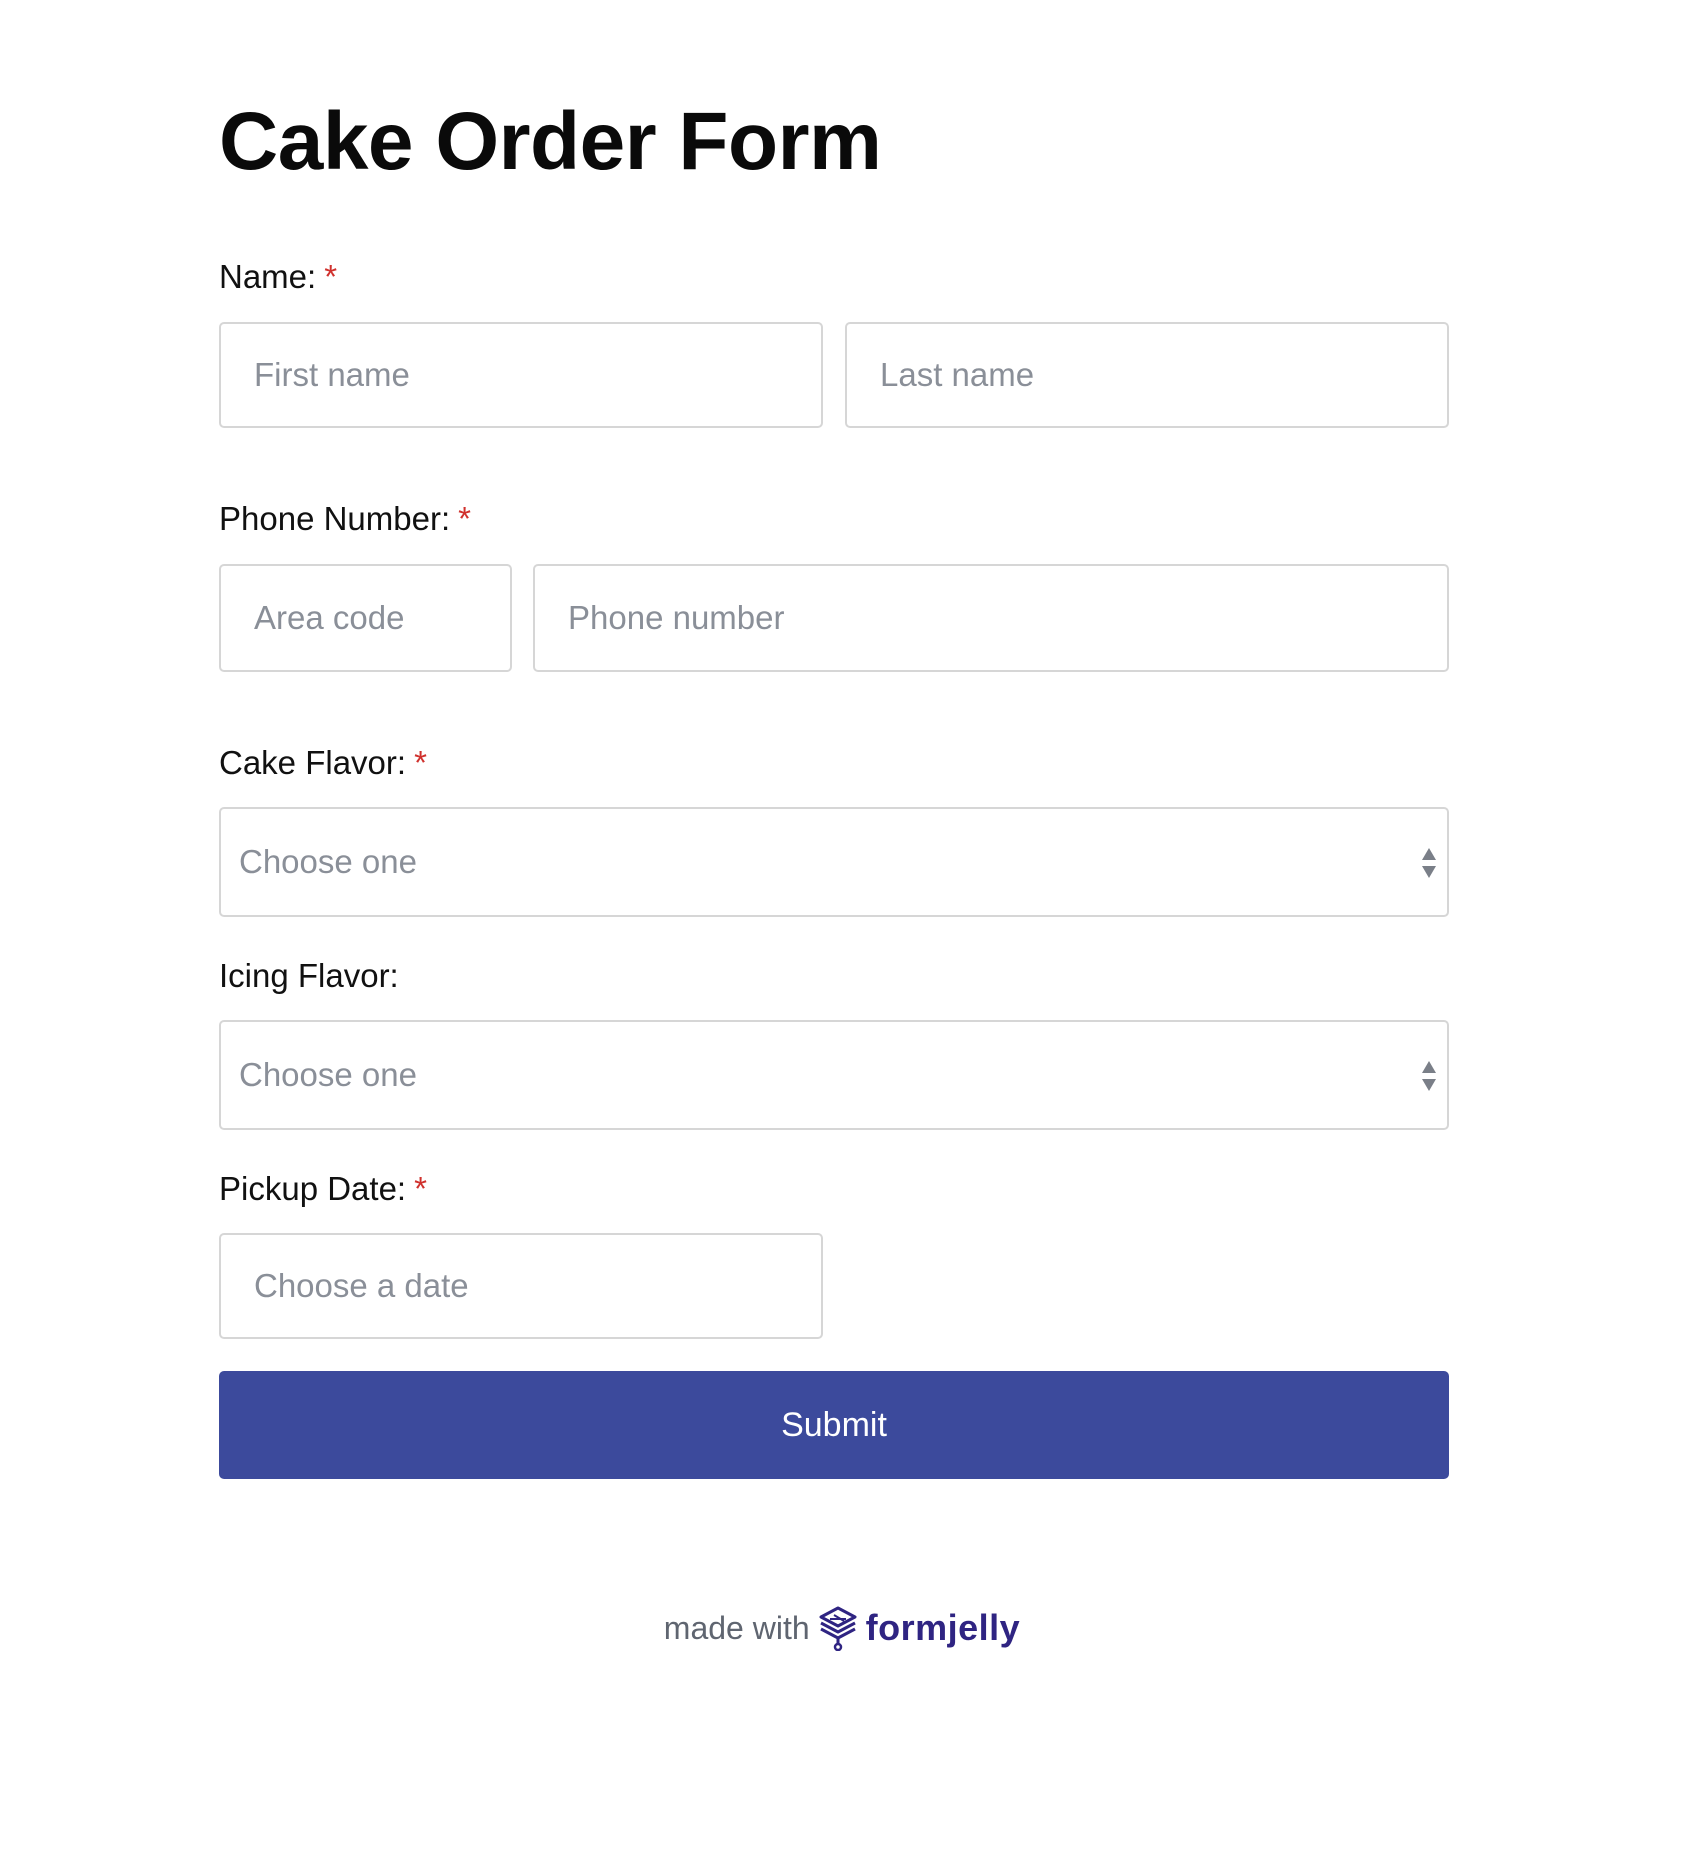  What do you see at coordinates (335, 518) in the screenshot?
I see `phone-label-text: Phone Number:` at bounding box center [335, 518].